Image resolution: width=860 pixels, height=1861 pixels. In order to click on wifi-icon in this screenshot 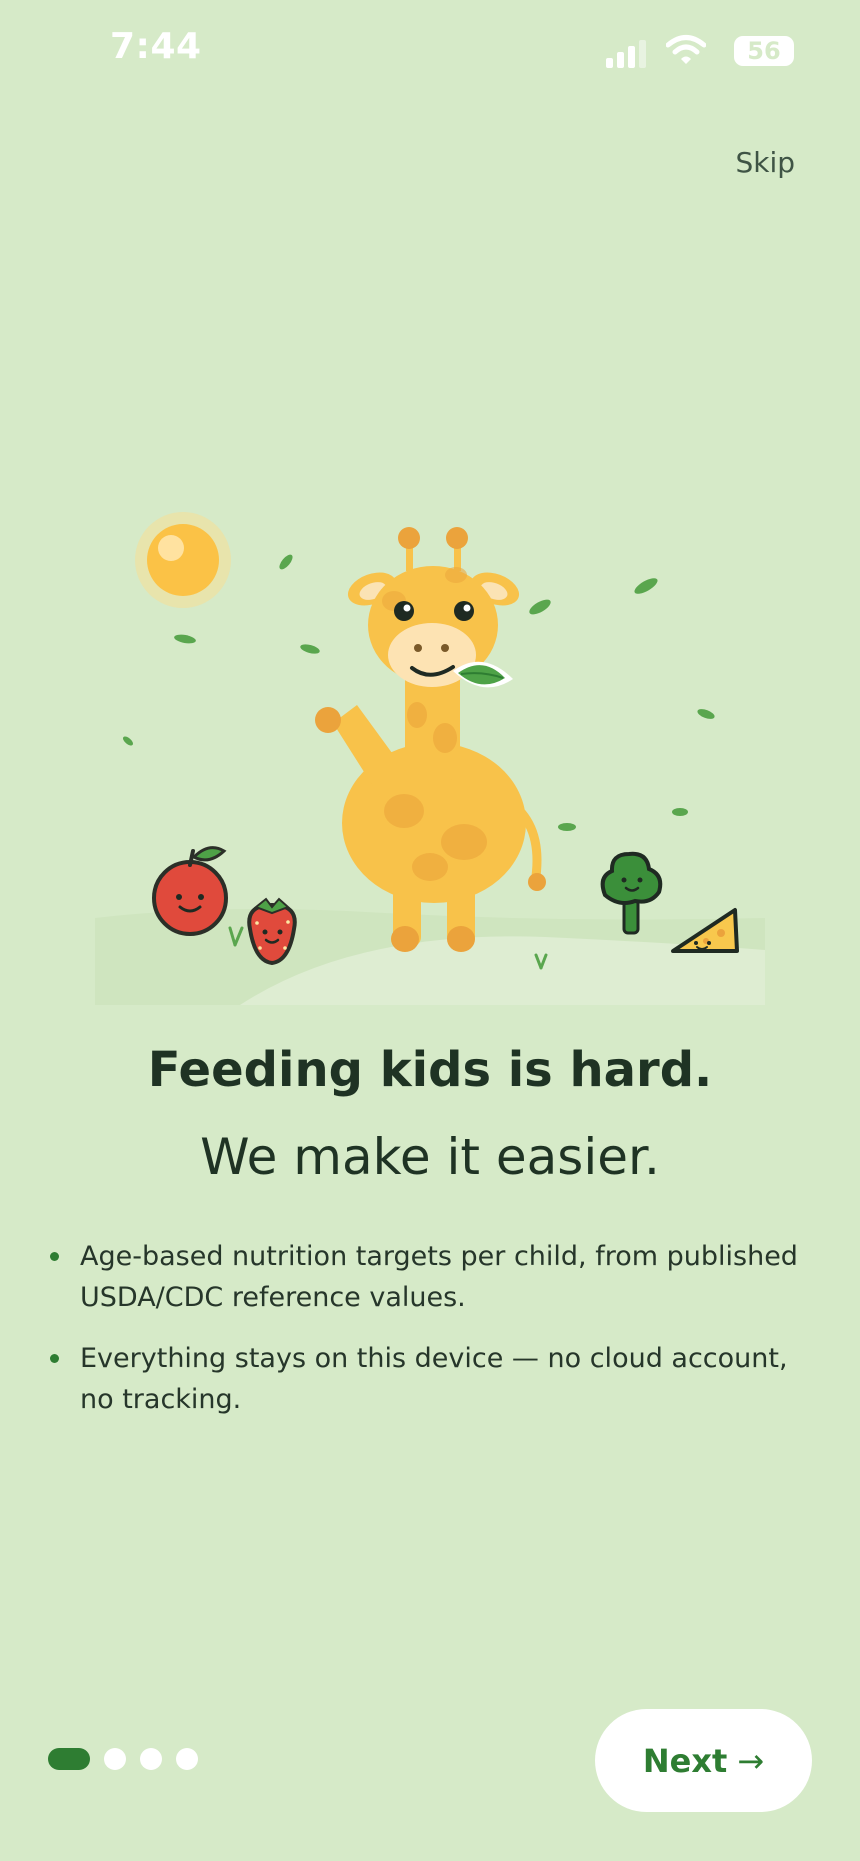, I will do `click(686, 49)`.